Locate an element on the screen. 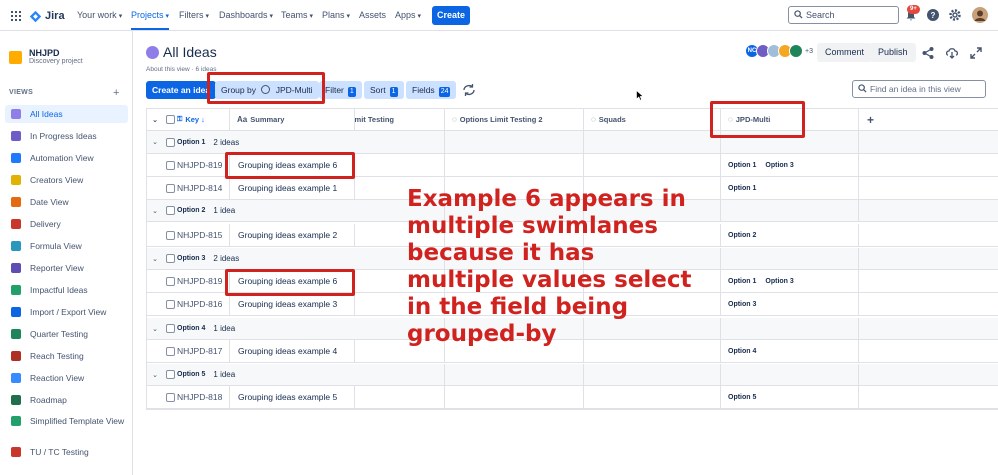 This screenshot has height=475, width=998. profile-avatar is located at coordinates (980, 15).